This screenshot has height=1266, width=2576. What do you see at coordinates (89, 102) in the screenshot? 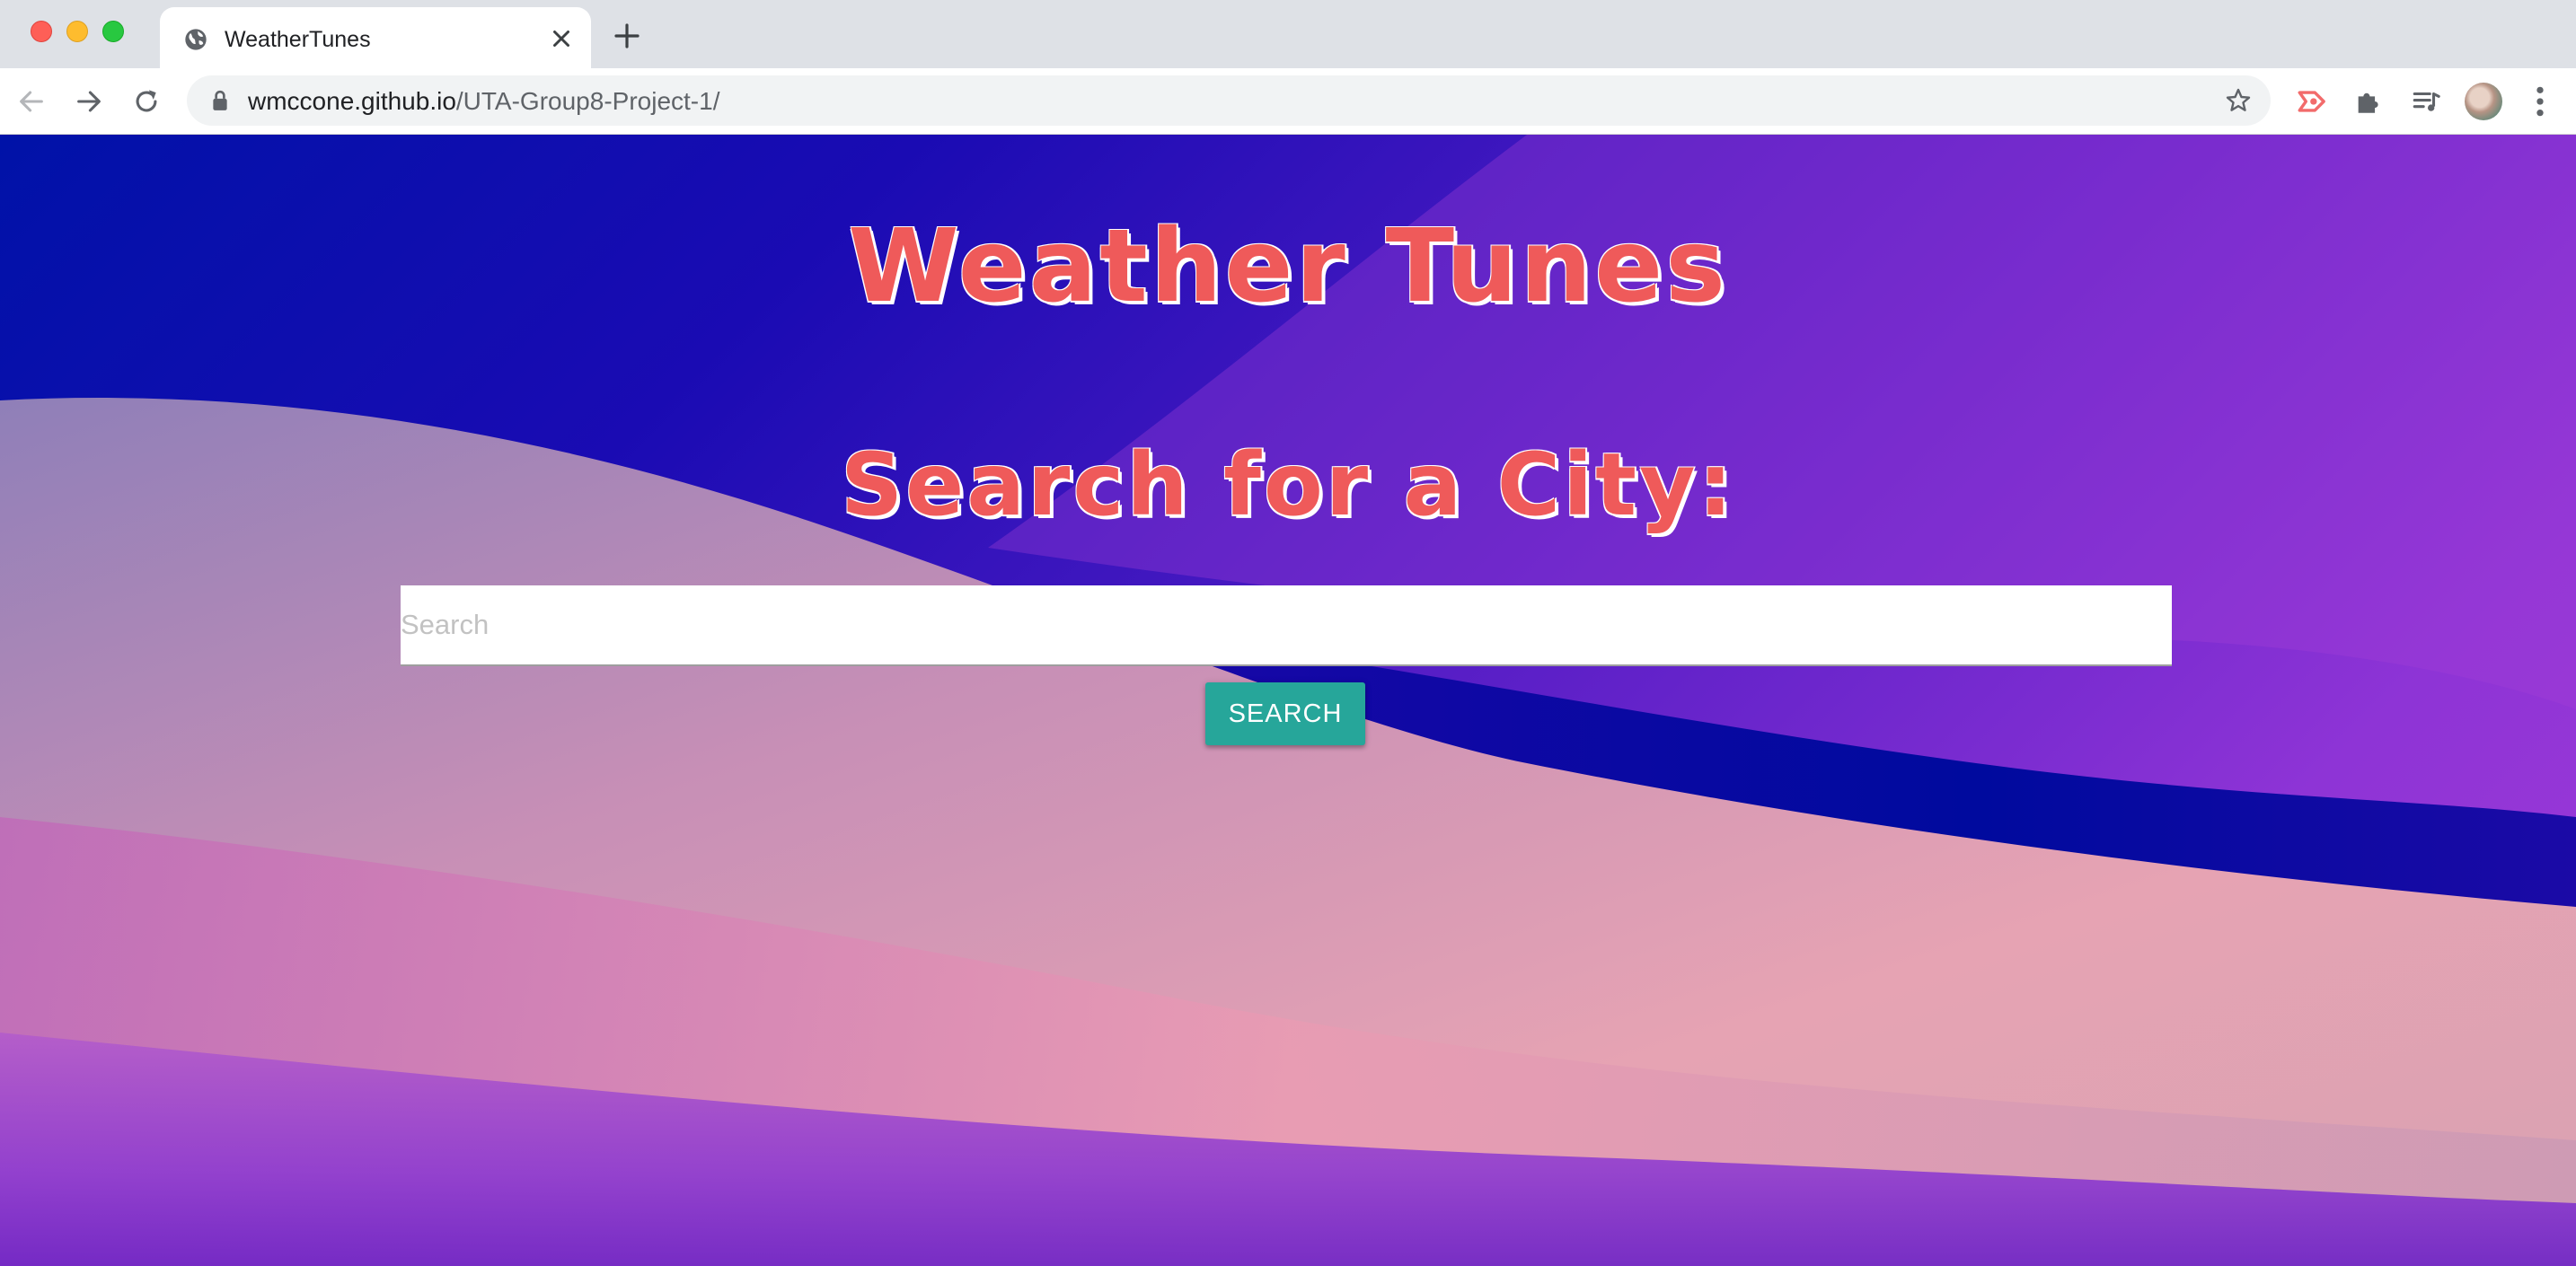
I see `forward-icon` at bounding box center [89, 102].